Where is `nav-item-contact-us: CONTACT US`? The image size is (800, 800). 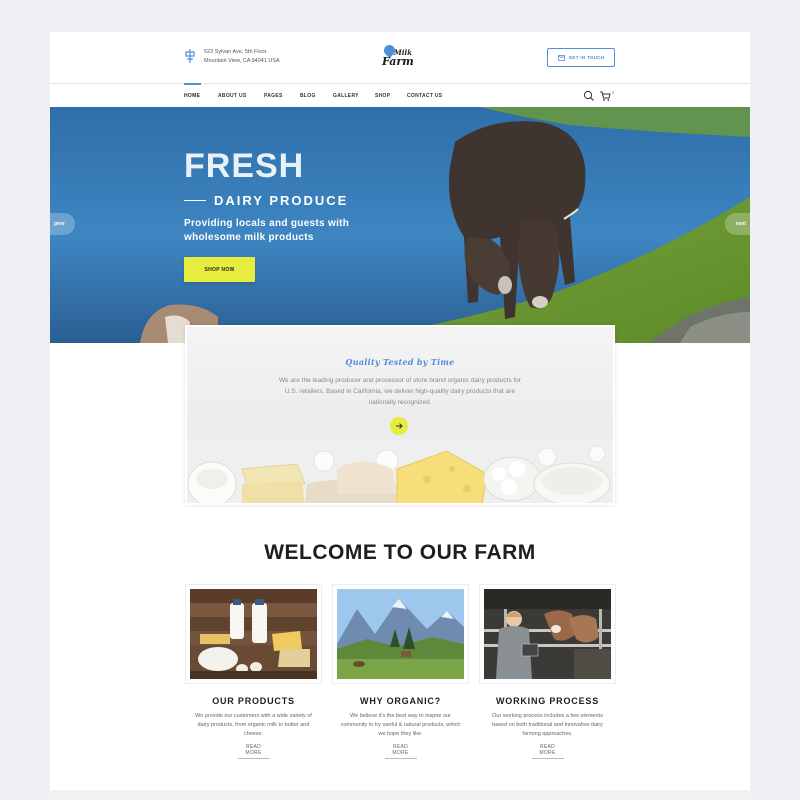
nav-item-contact-us: CONTACT US is located at coordinates (424, 96).